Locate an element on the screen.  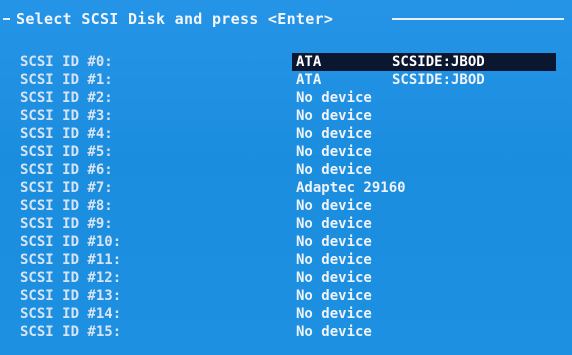
dialog-header: Select SCSI Disk and press <Enter> is located at coordinates (286, 19).